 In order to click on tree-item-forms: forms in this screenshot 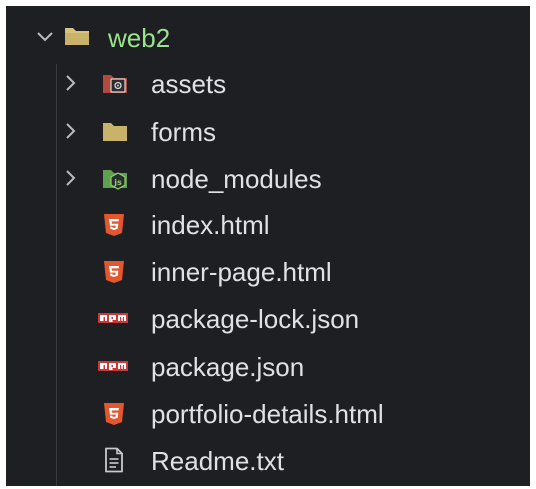, I will do `click(268, 130)`.